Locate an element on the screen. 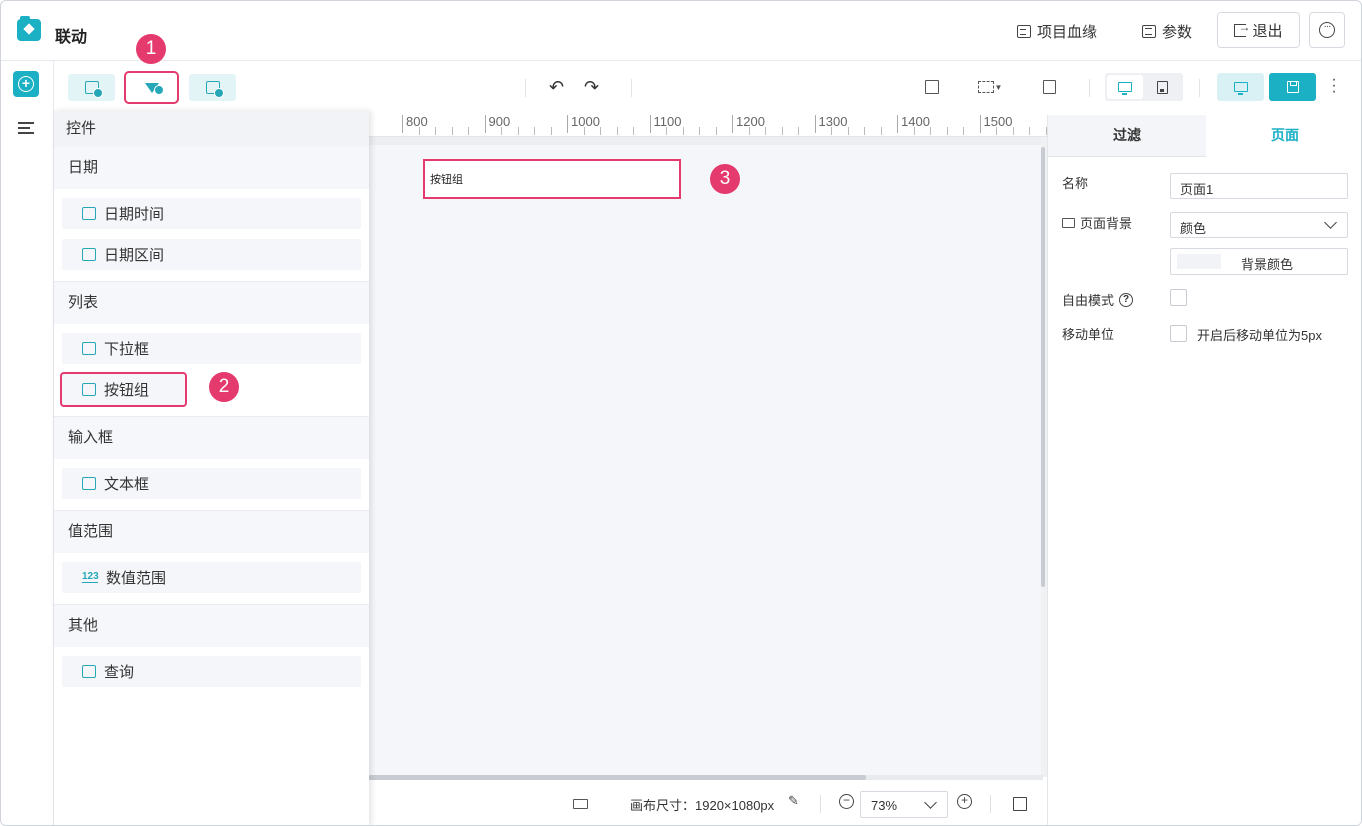 This screenshot has height=826, width=1362. select-tool-button is located at coordinates (932, 87).